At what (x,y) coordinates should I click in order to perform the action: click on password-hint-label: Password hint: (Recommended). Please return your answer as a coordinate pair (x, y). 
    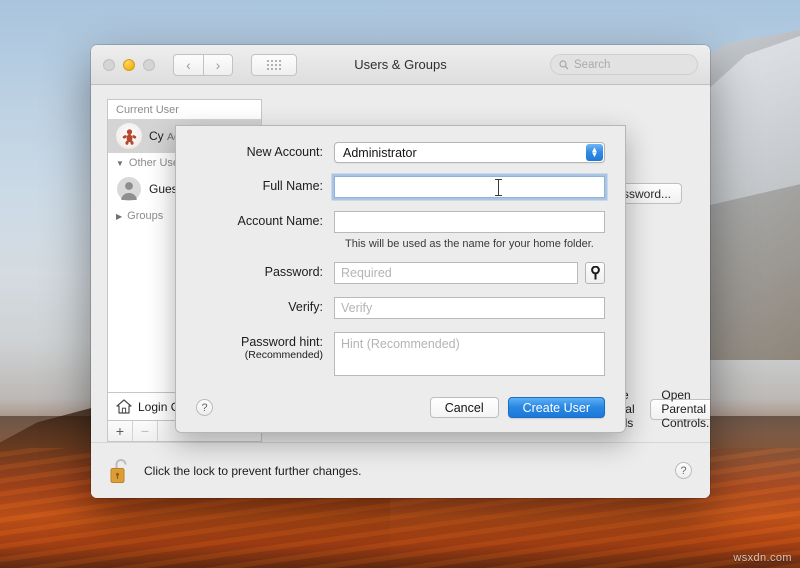
    Looking at the image, I should click on (265, 346).